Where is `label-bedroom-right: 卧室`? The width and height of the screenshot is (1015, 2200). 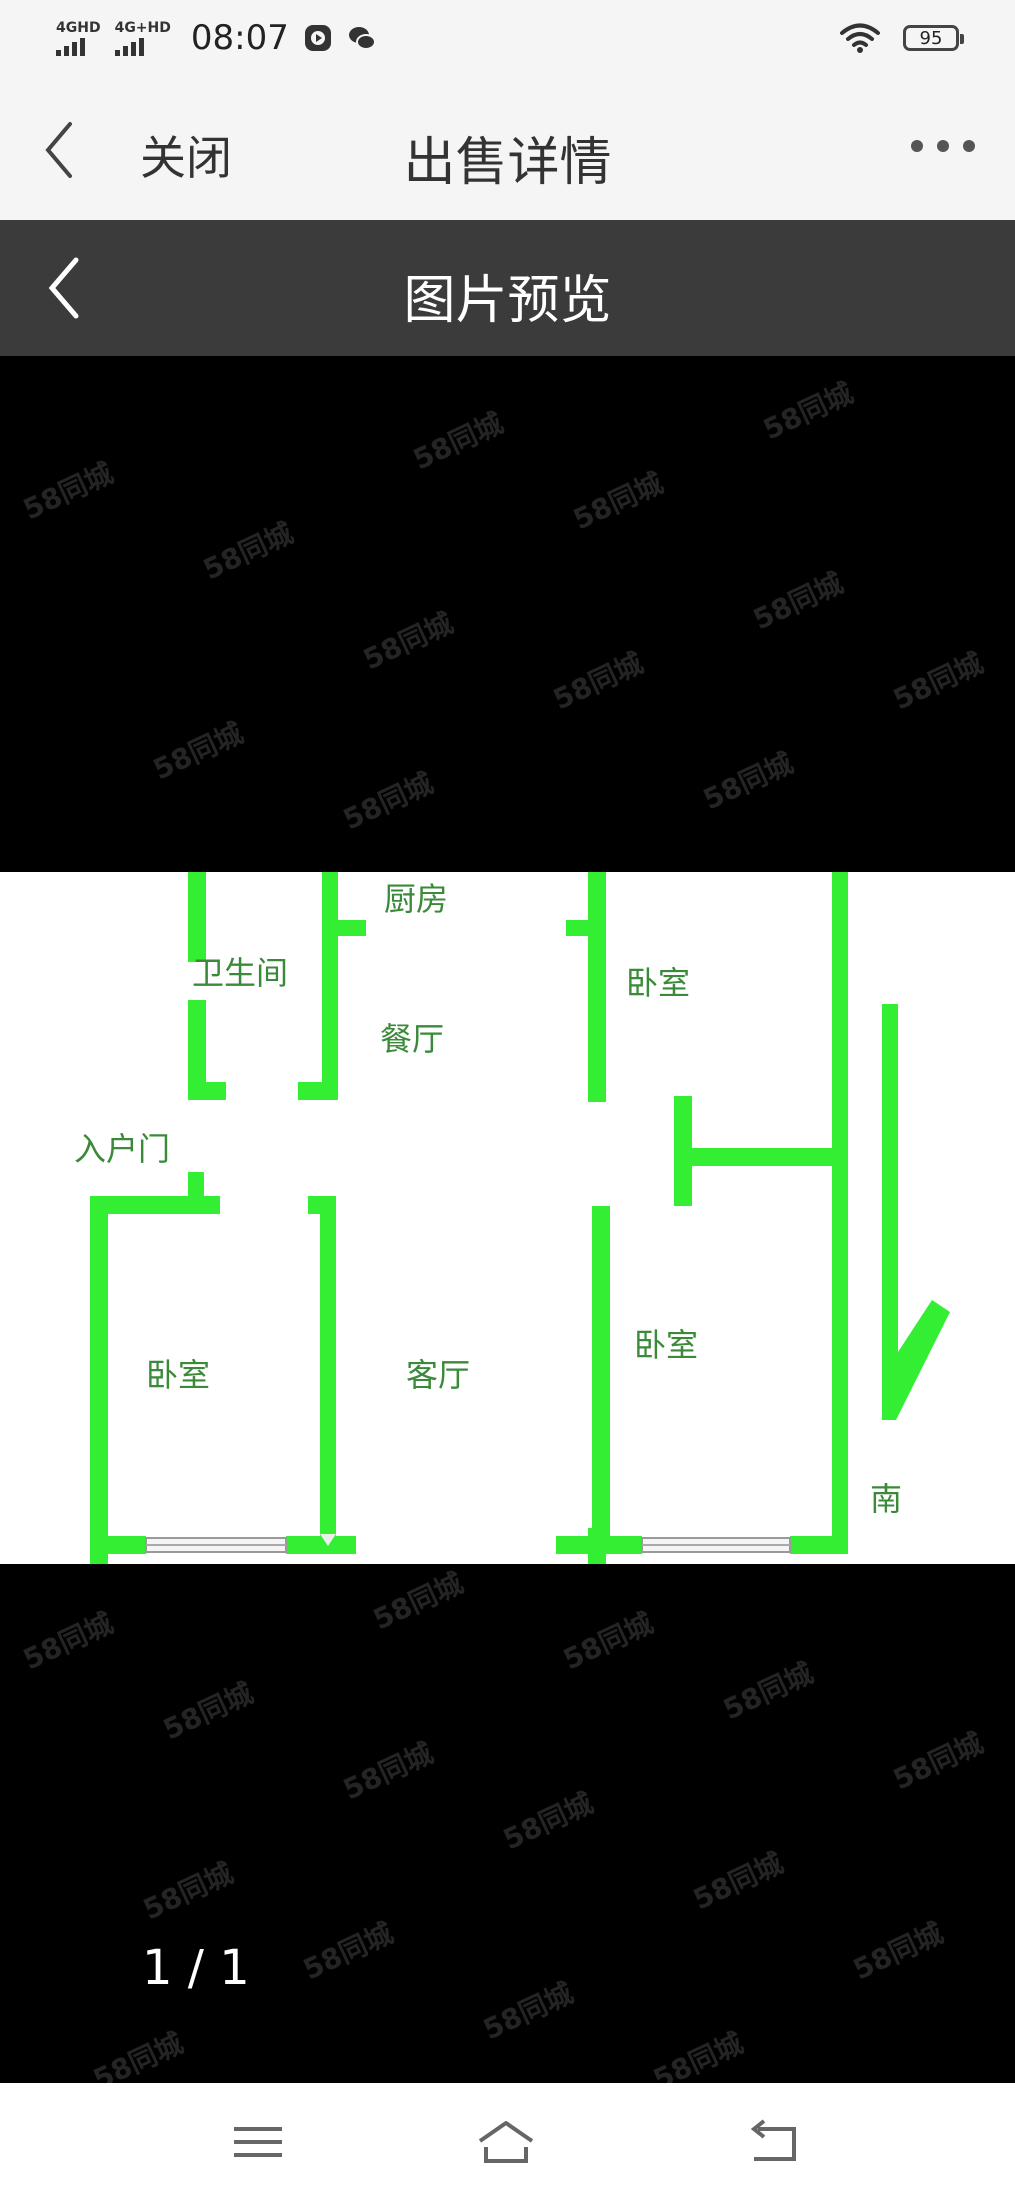
label-bedroom-right: 卧室 is located at coordinates (666, 1345).